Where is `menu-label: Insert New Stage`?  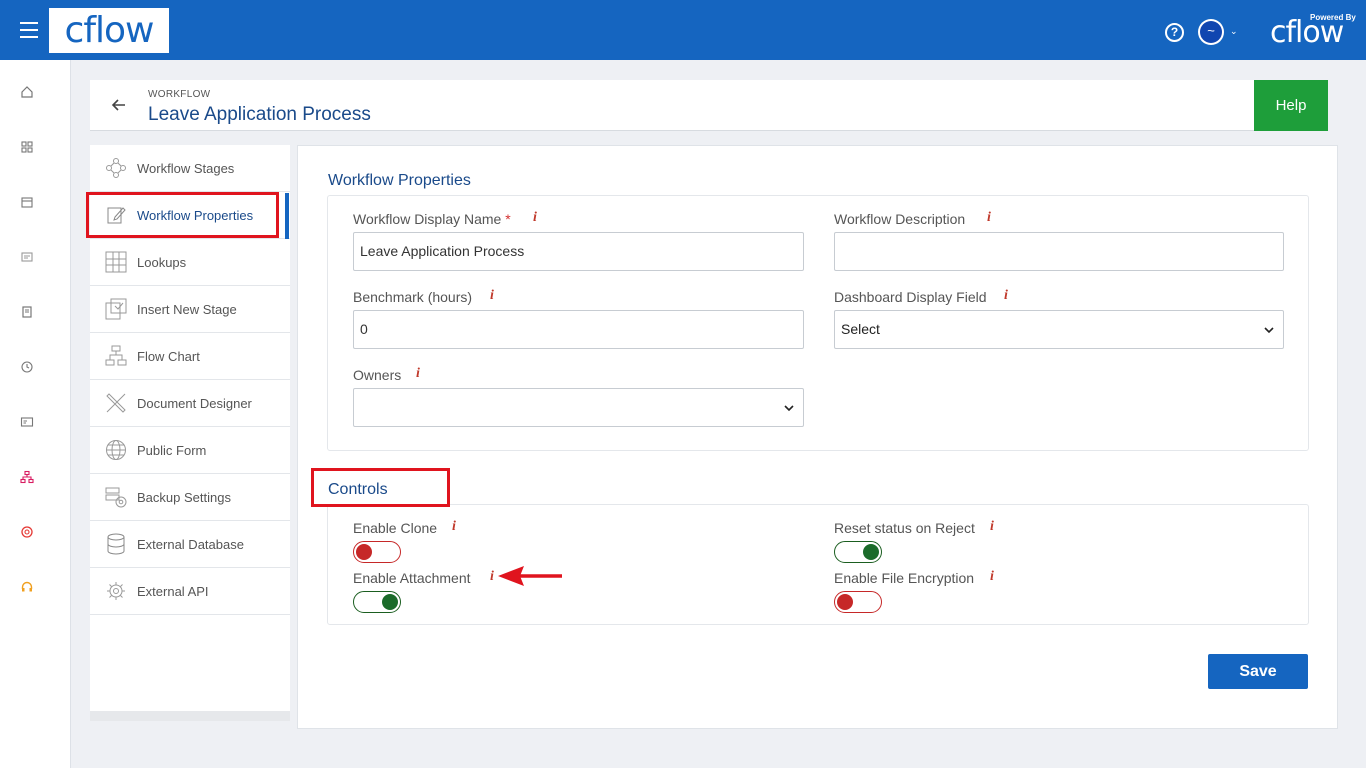 menu-label: Insert New Stage is located at coordinates (187, 309).